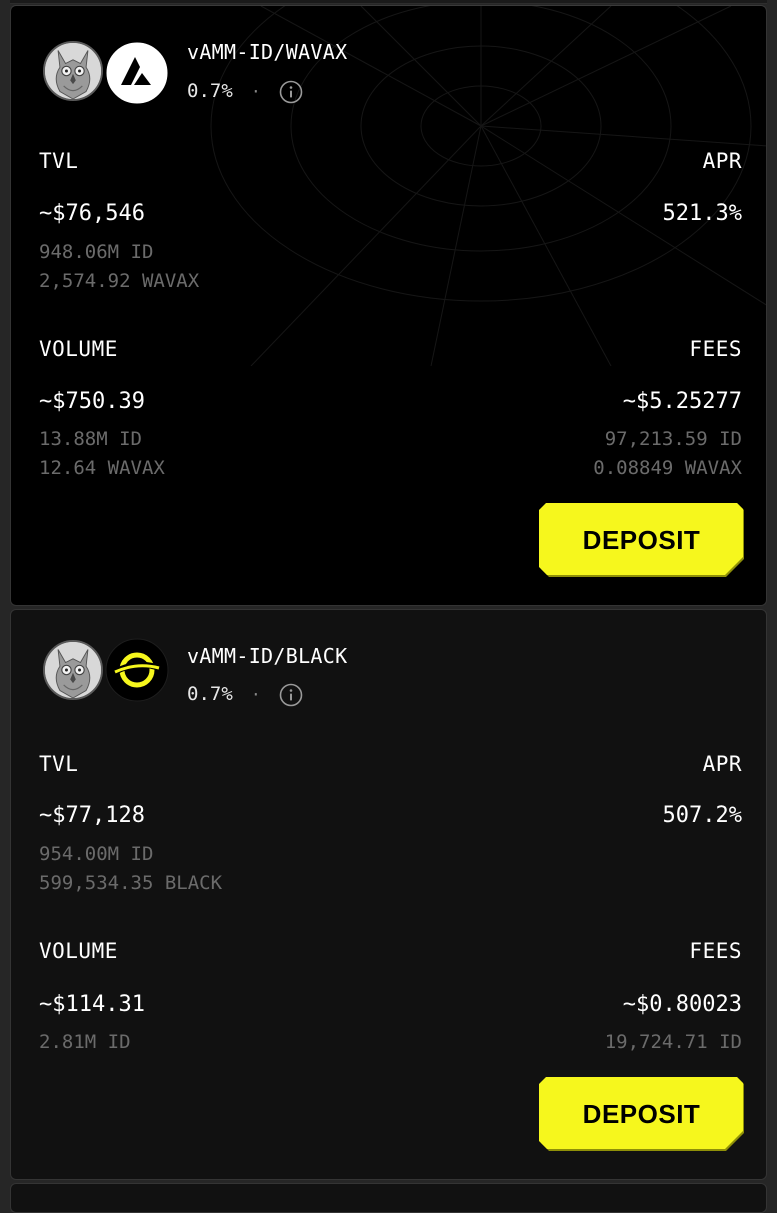  I want to click on volume-value: ~$114.31, so click(92, 1004).